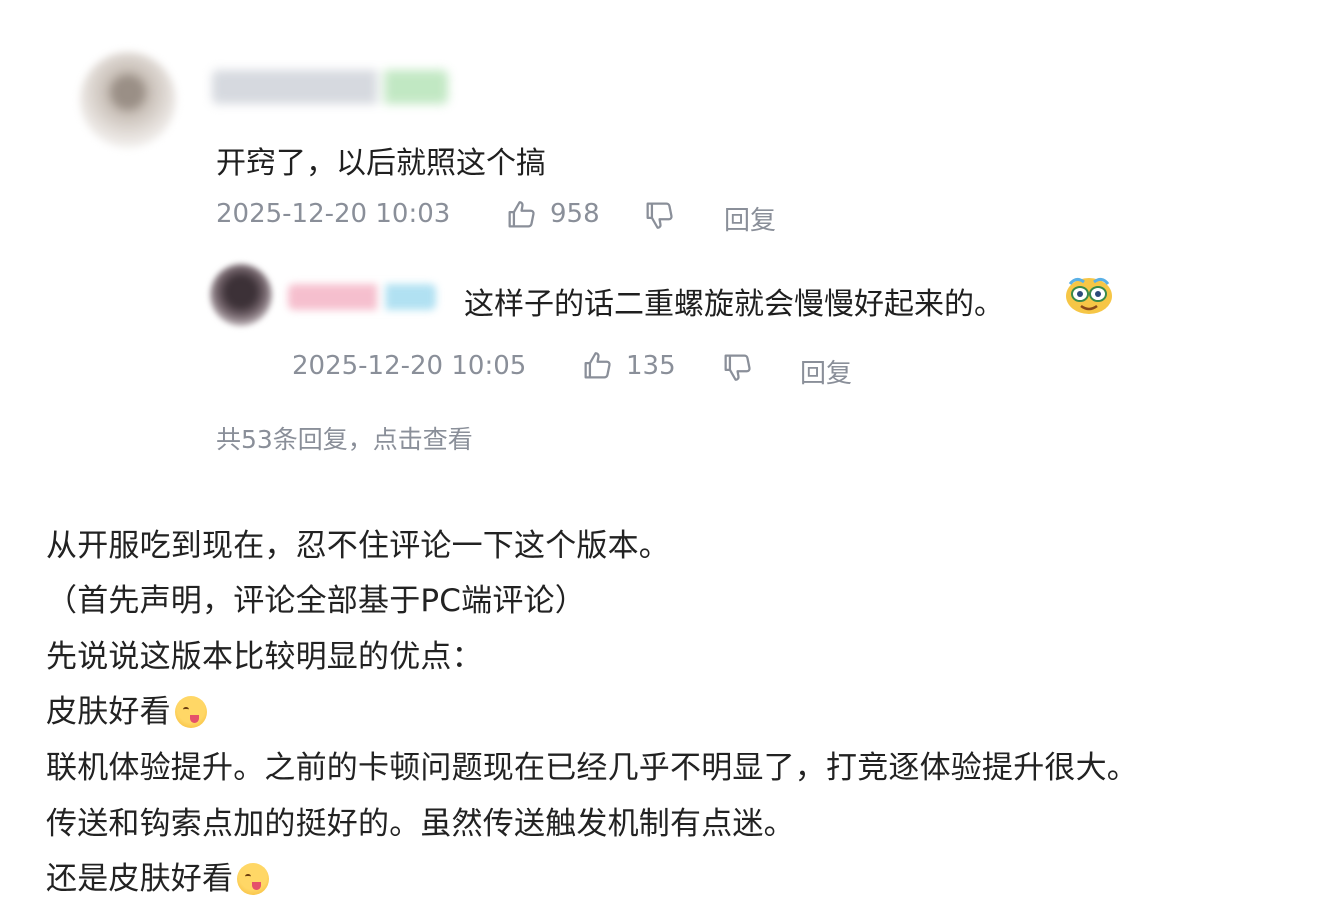 The width and height of the screenshot is (1344, 920). Describe the element at coordinates (330, 87) in the screenshot. I see `commenter-username` at that location.